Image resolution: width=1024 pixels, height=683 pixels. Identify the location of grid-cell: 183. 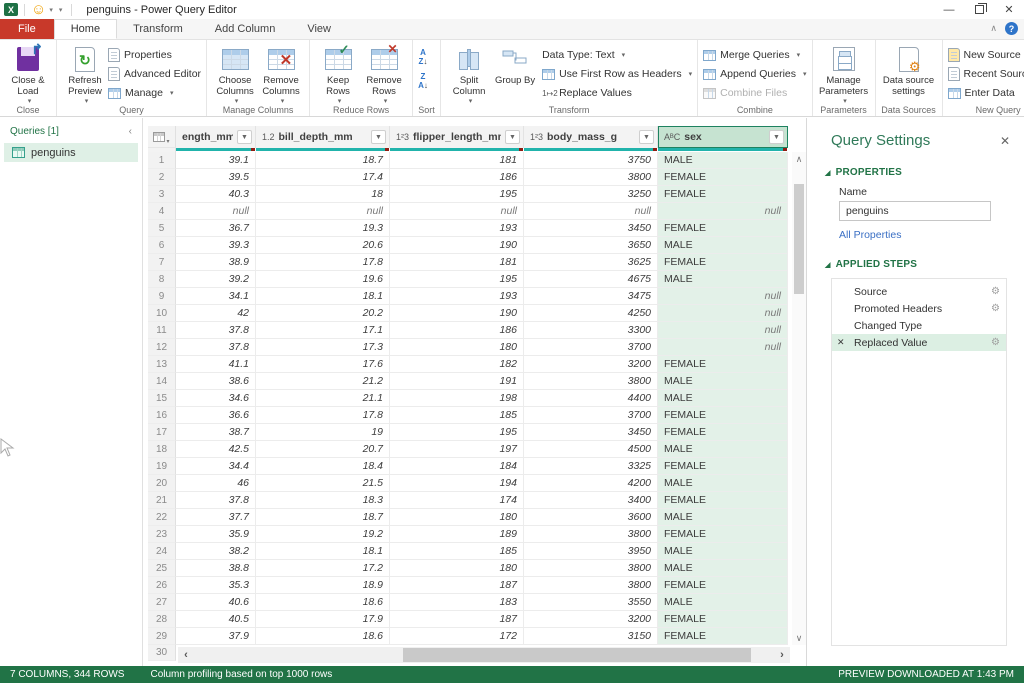
(457, 602).